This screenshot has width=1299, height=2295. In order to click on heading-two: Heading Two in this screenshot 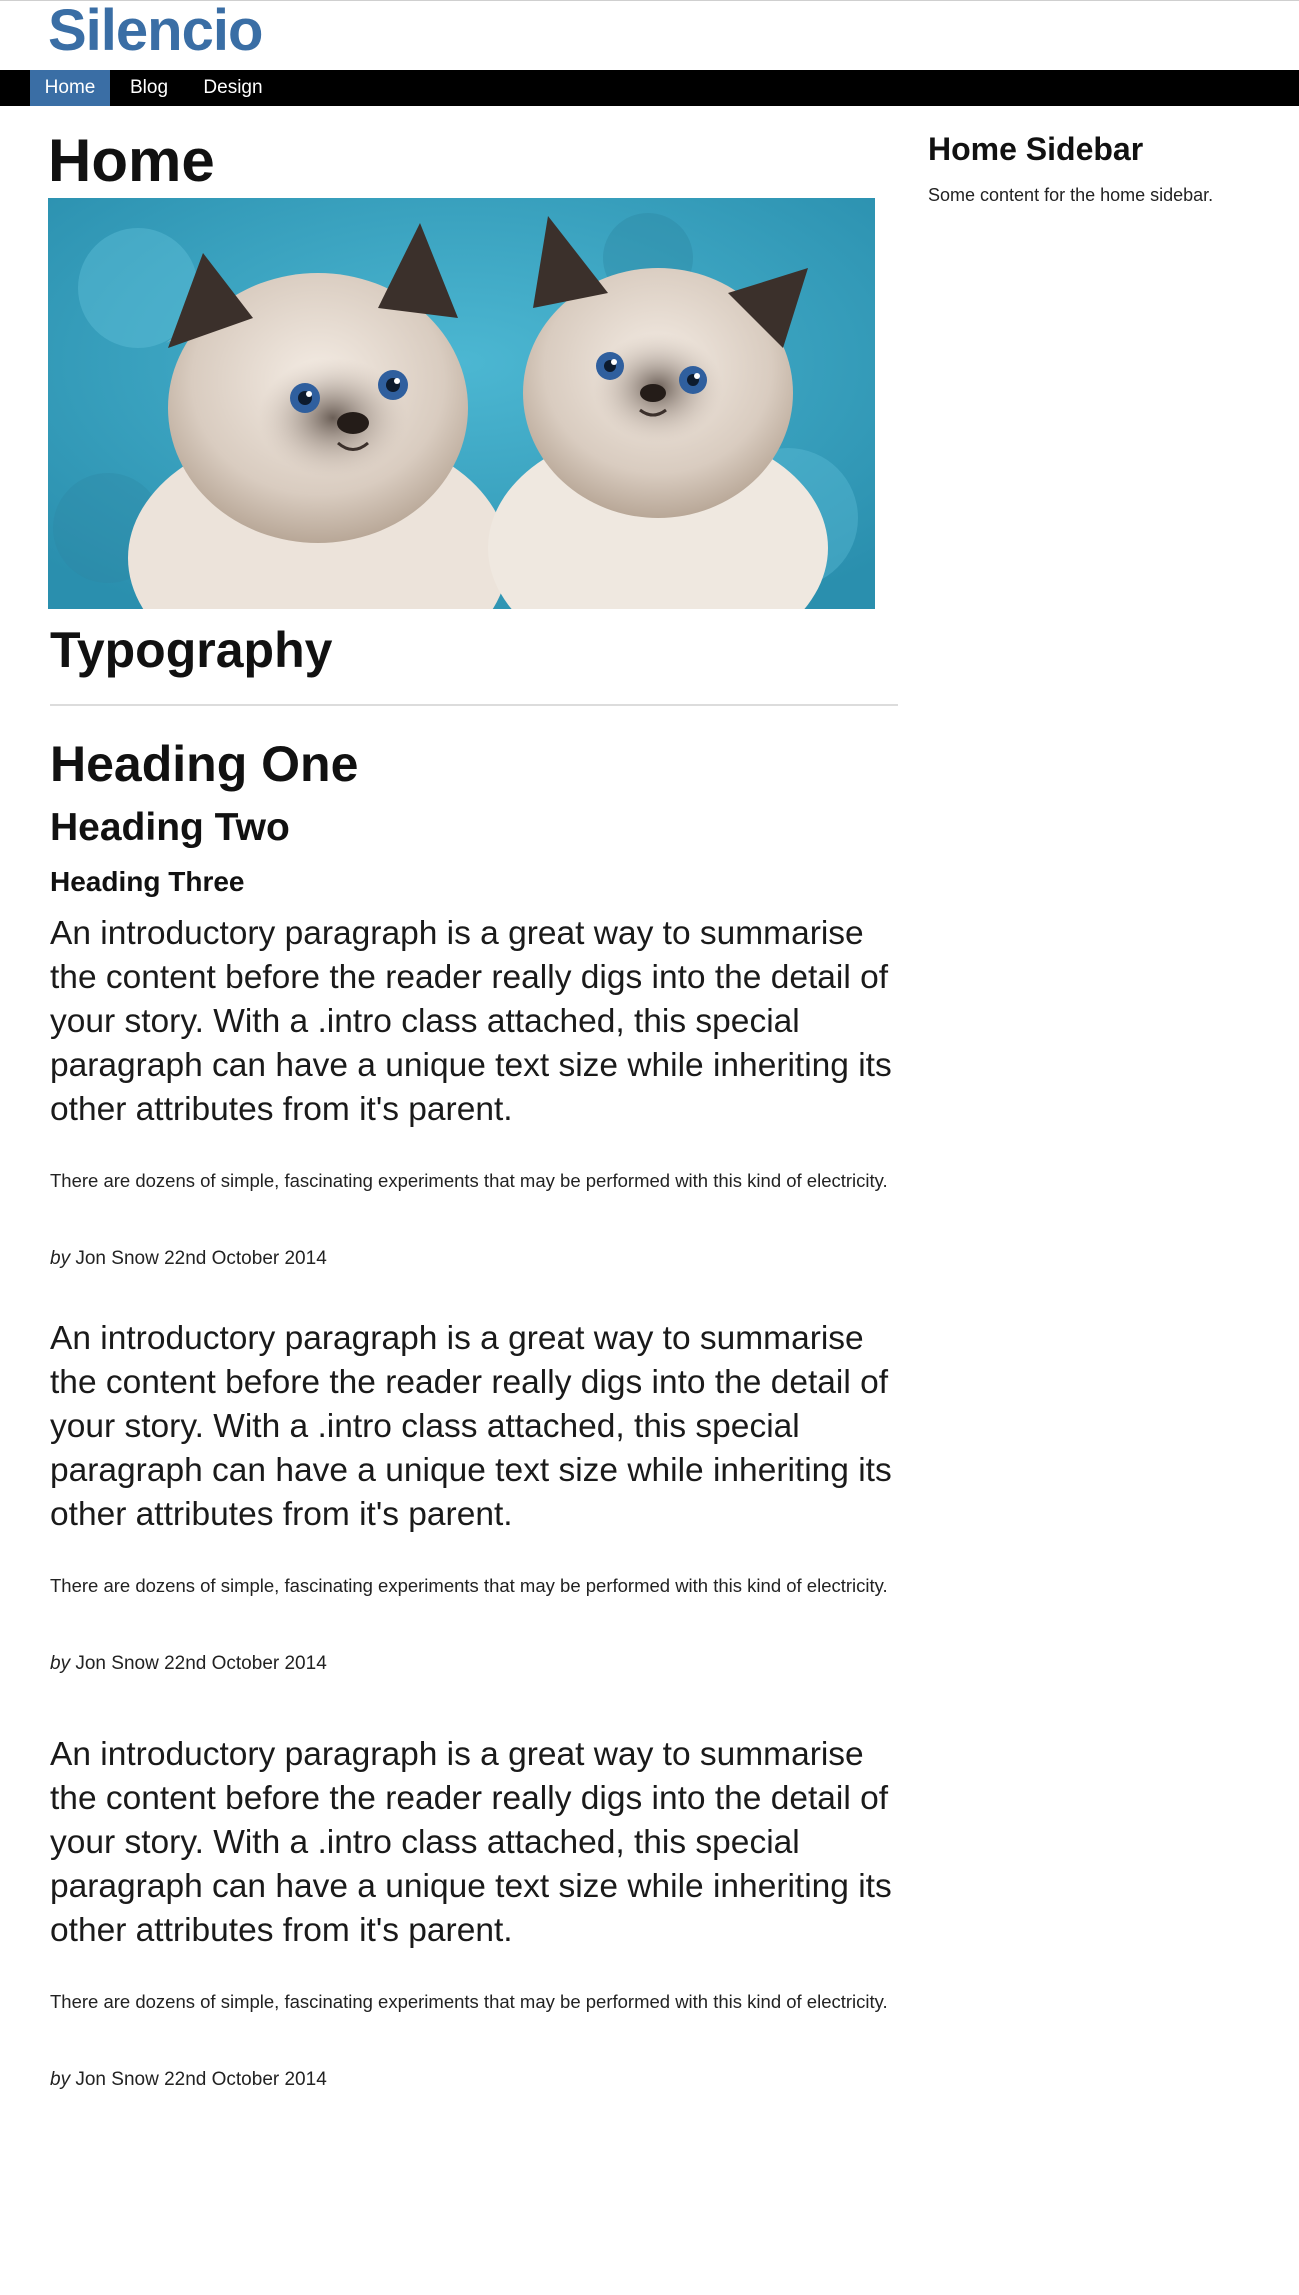, I will do `click(170, 827)`.